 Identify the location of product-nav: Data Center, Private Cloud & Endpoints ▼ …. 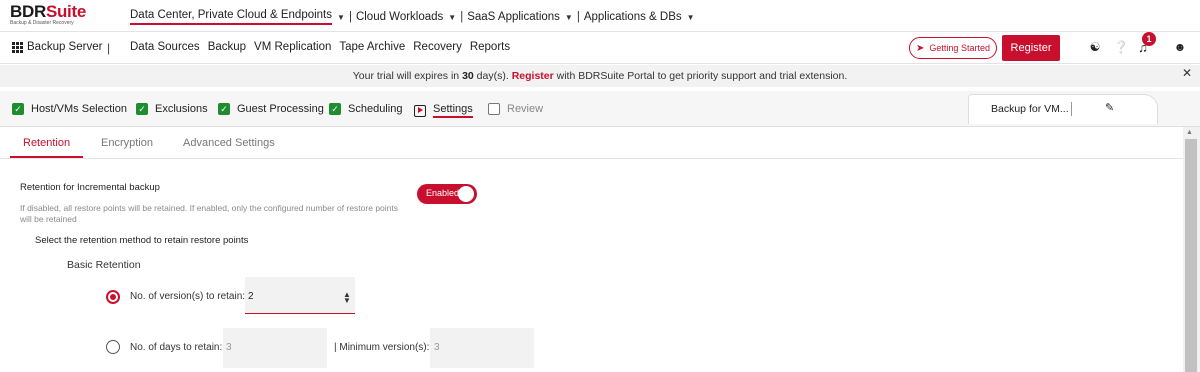
(412, 17).